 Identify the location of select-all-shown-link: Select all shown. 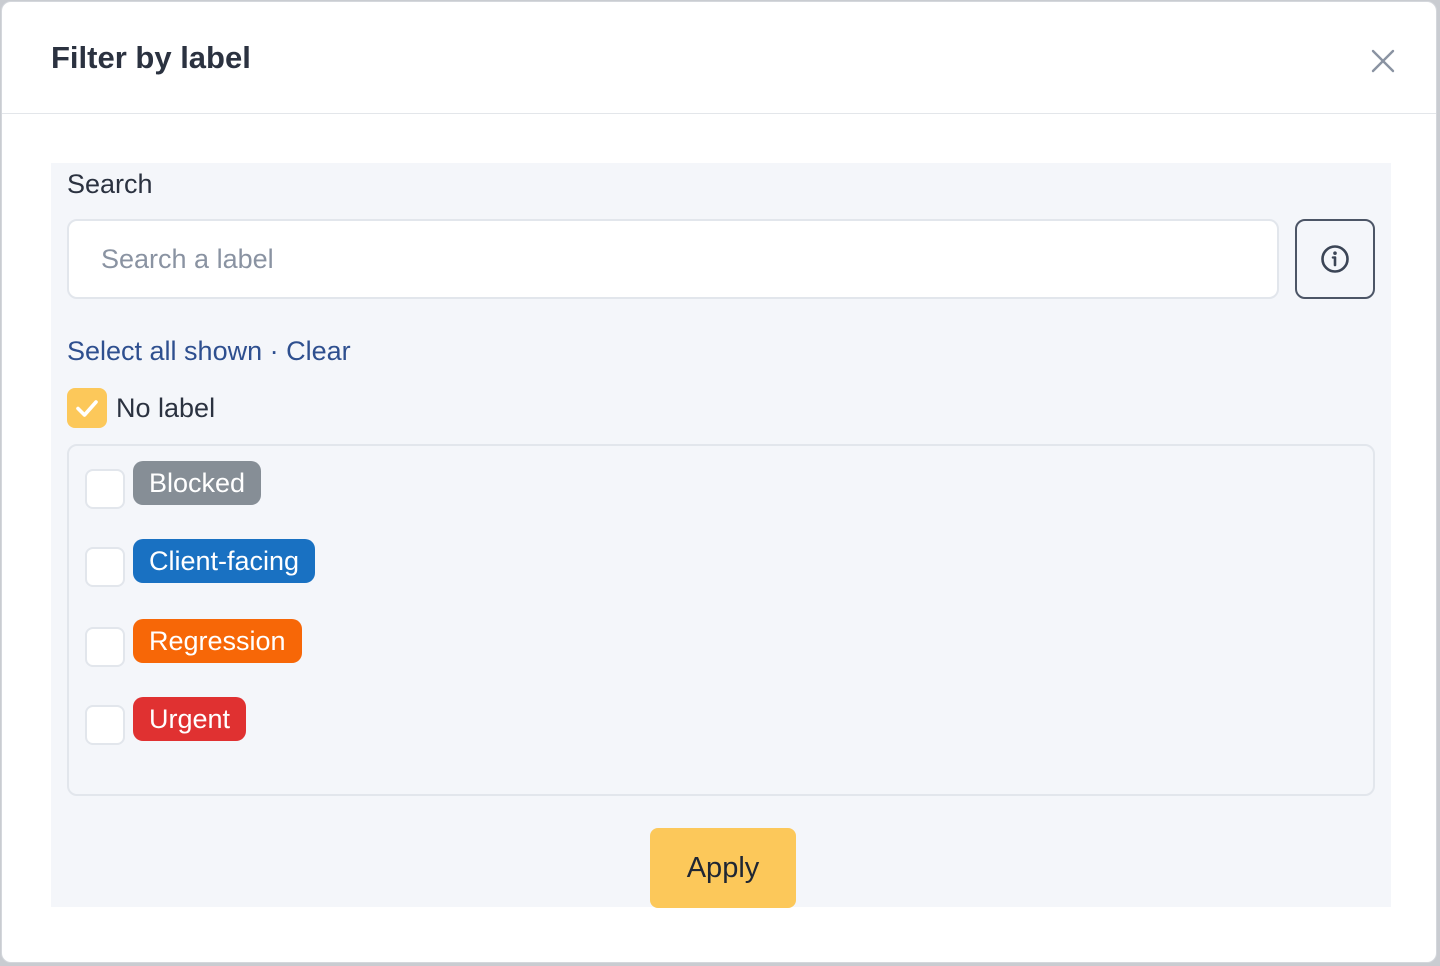
(164, 351).